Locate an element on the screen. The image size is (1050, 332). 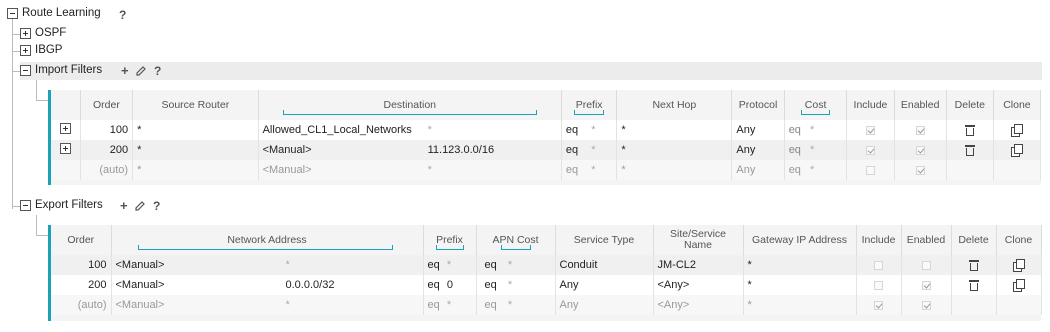
collapse-export-filters-icon is located at coordinates (25, 205).